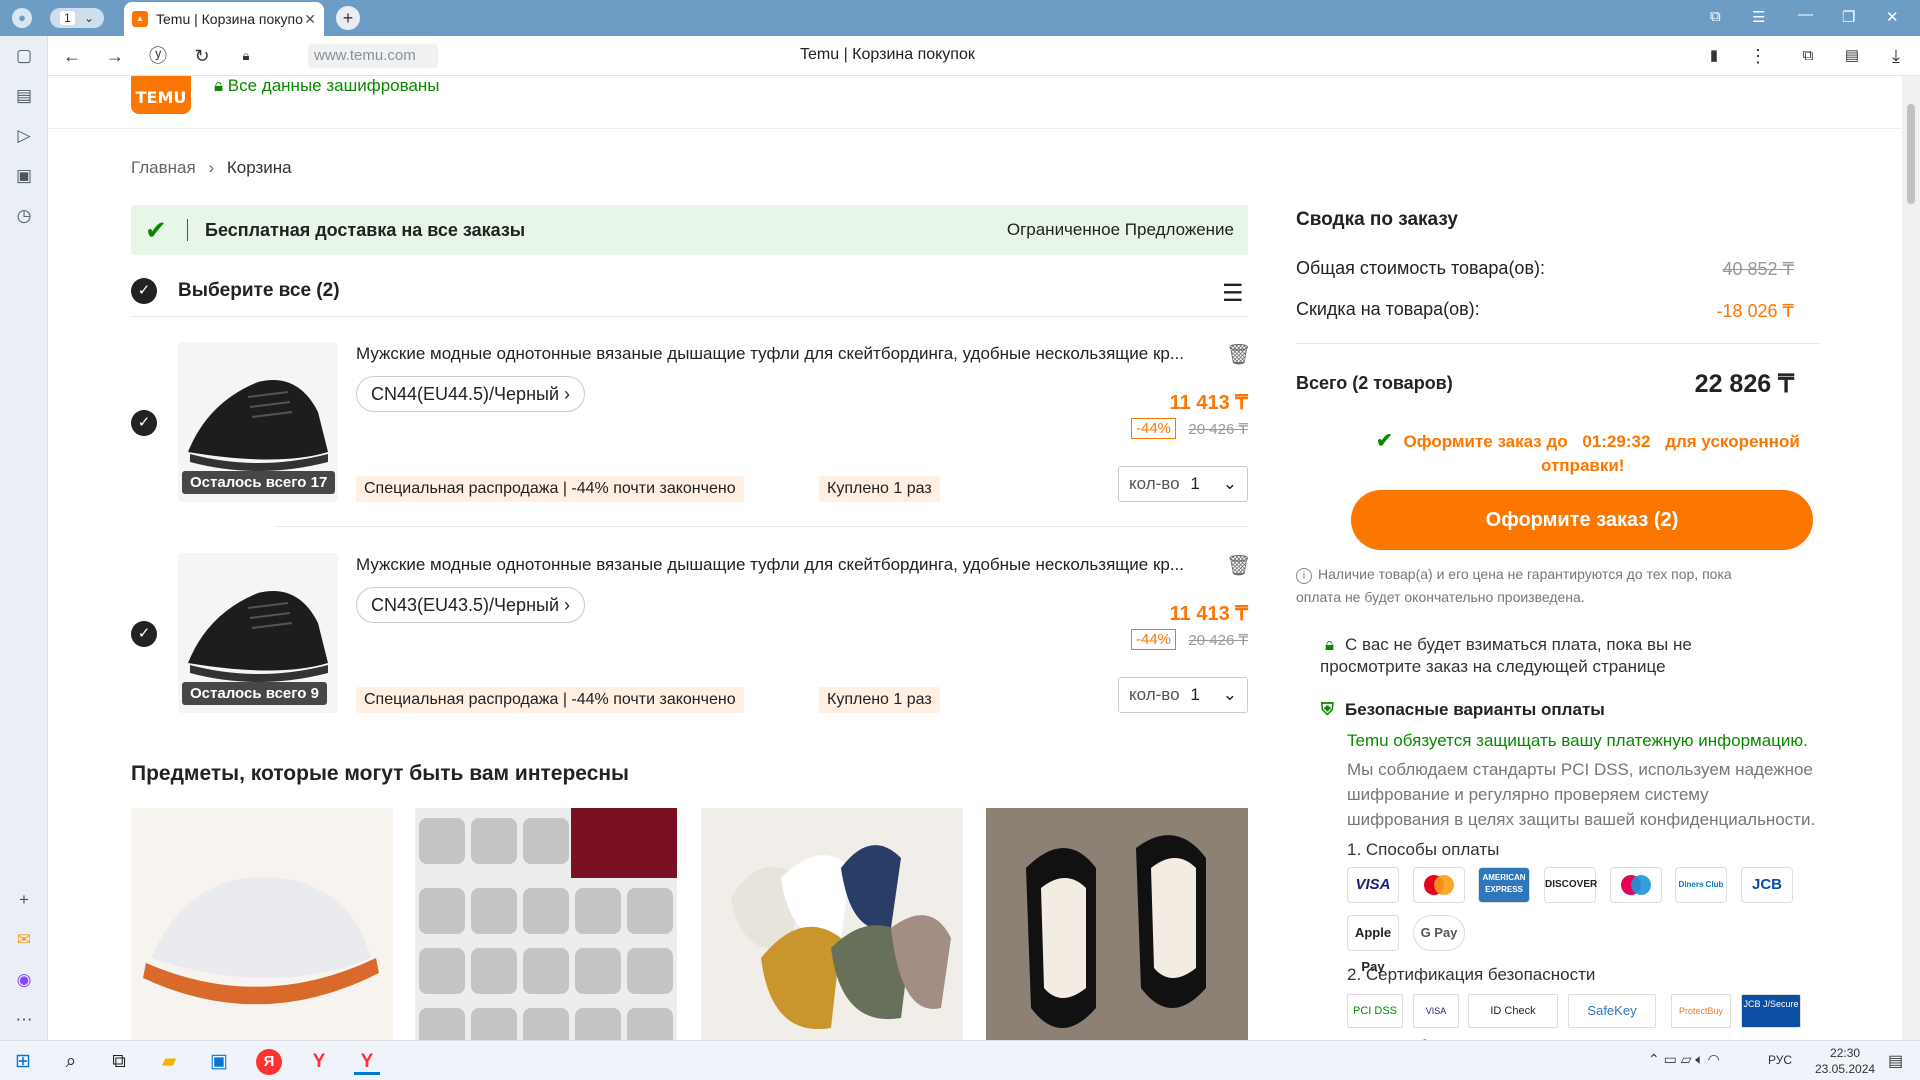 Image resolution: width=1920 pixels, height=1080 pixels. I want to click on menu-icon: ☰, so click(1758, 17).